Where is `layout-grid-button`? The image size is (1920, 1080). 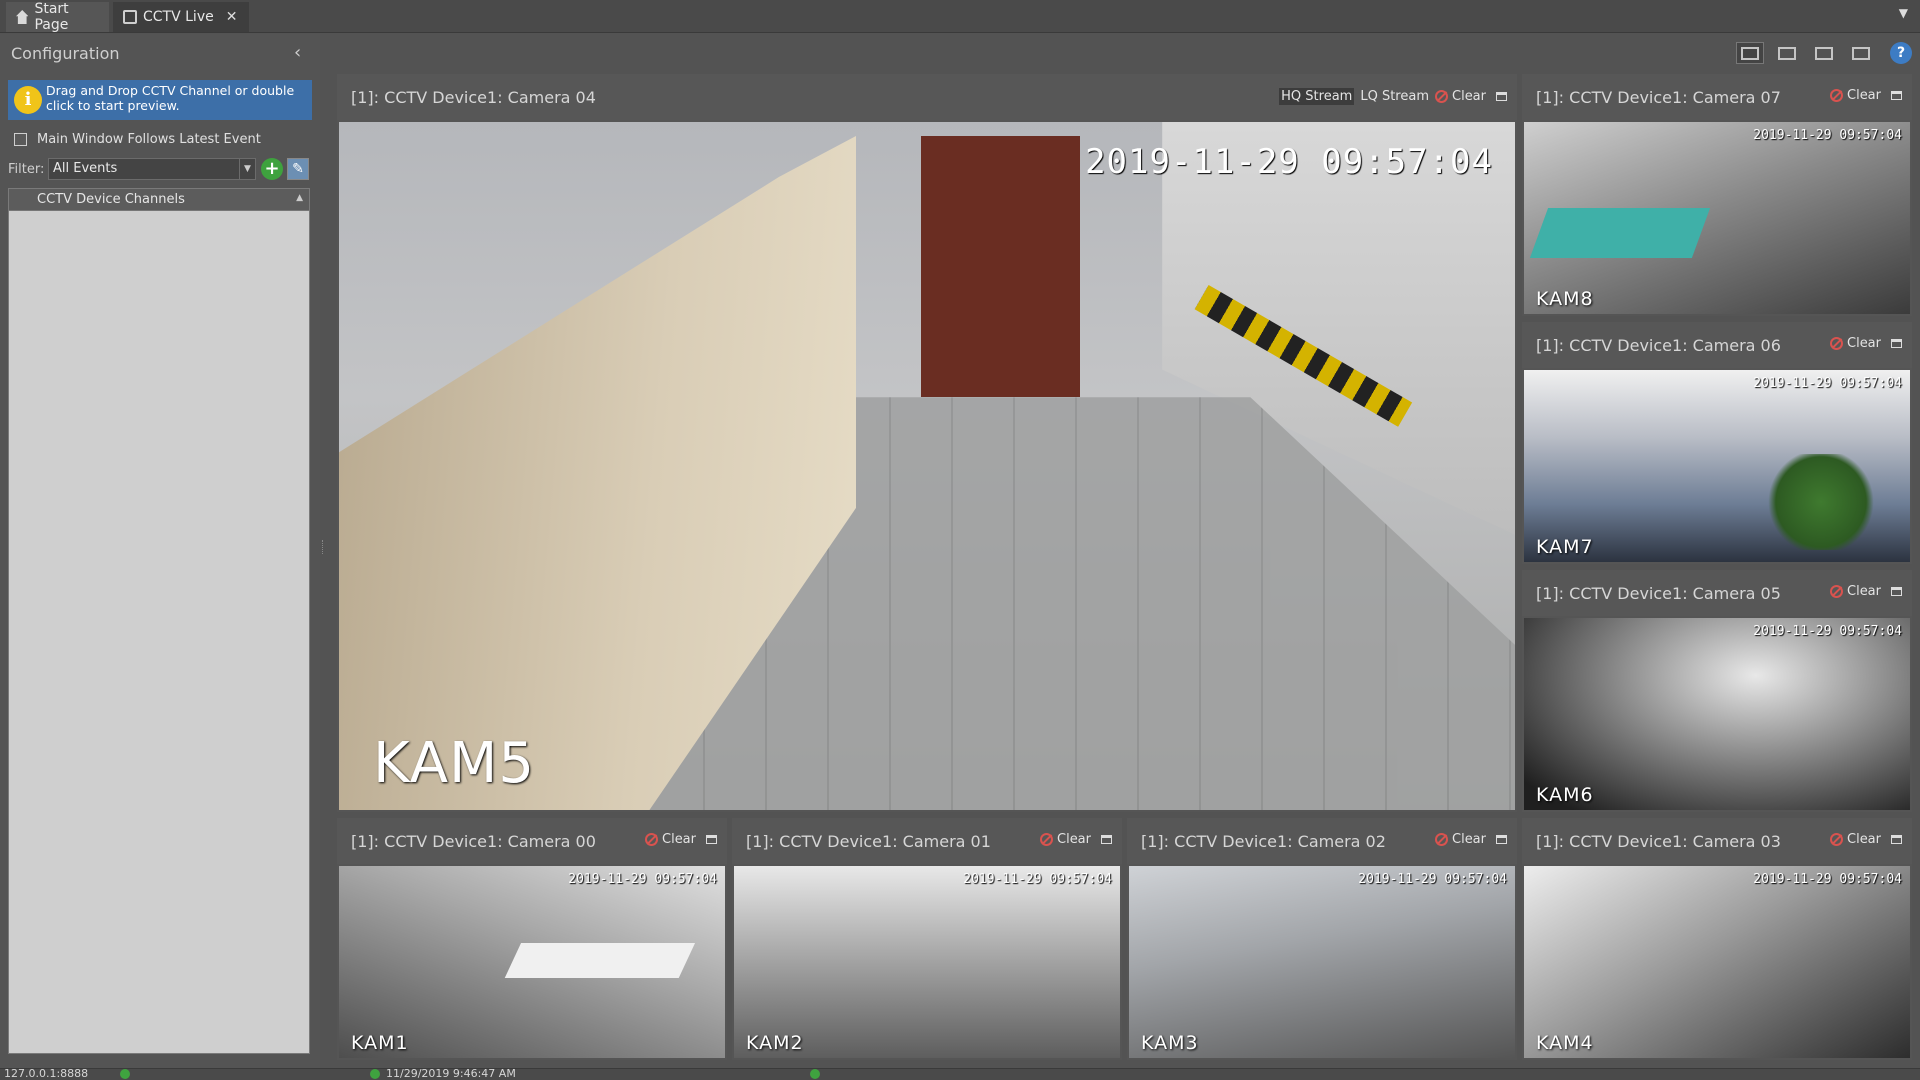
layout-grid-button is located at coordinates (1787, 53).